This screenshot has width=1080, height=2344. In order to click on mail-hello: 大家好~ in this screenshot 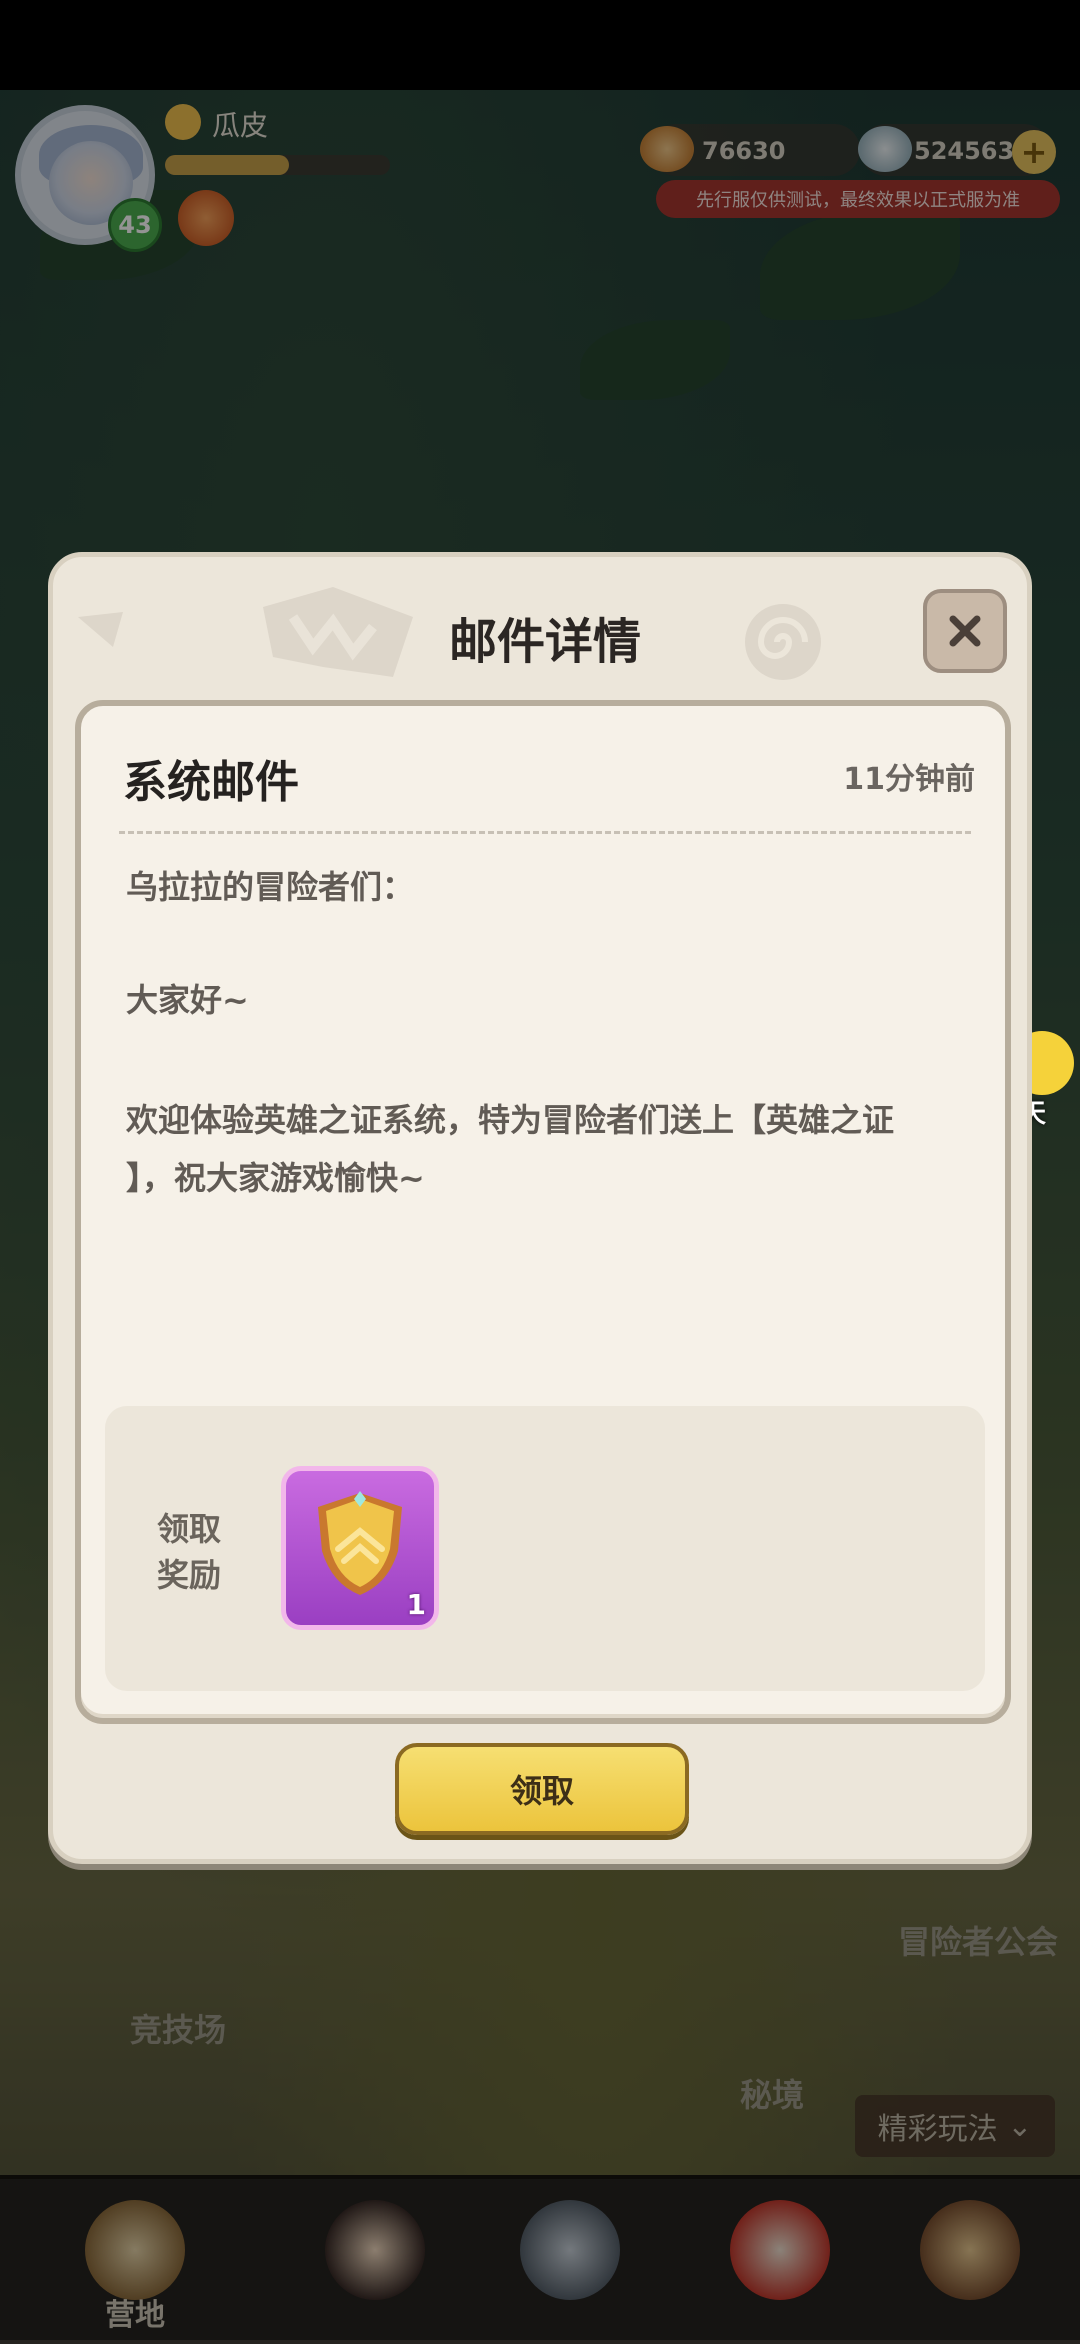, I will do `click(187, 1000)`.